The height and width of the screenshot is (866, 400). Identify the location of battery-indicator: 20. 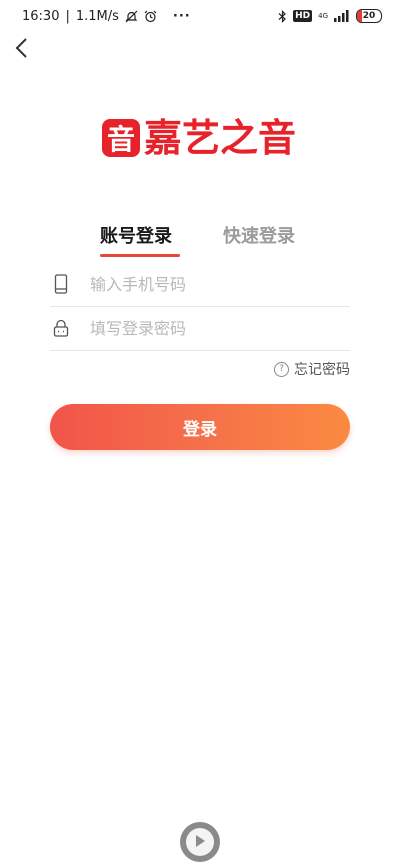
(369, 16).